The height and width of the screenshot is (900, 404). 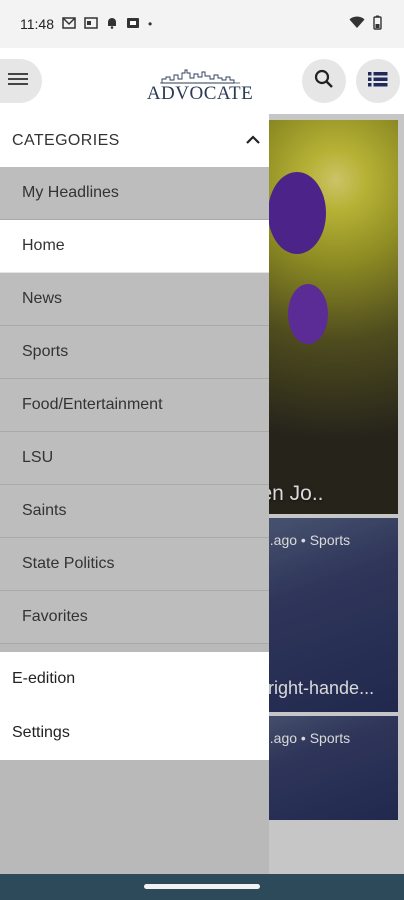 I want to click on status-bar: 11:48 •, so click(x=202, y=24).